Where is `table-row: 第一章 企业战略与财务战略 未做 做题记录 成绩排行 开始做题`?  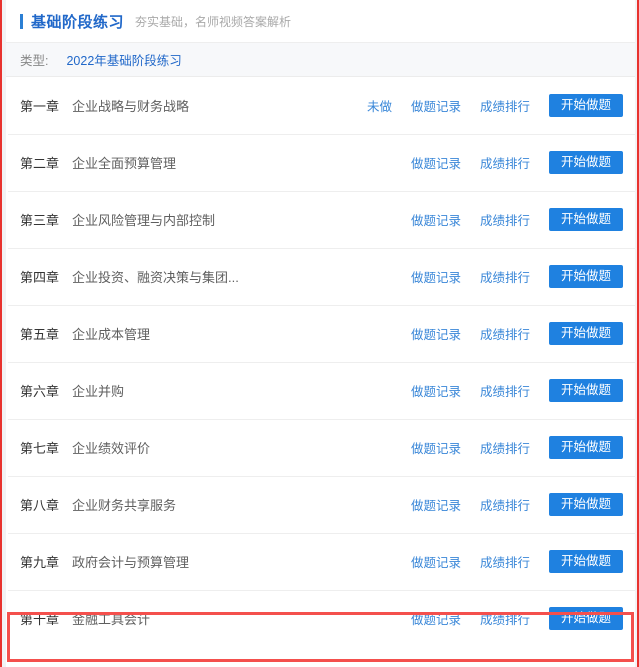 table-row: 第一章 企业战略与财务战略 未做 做题记录 成绩排行 开始做题 is located at coordinates (320, 105).